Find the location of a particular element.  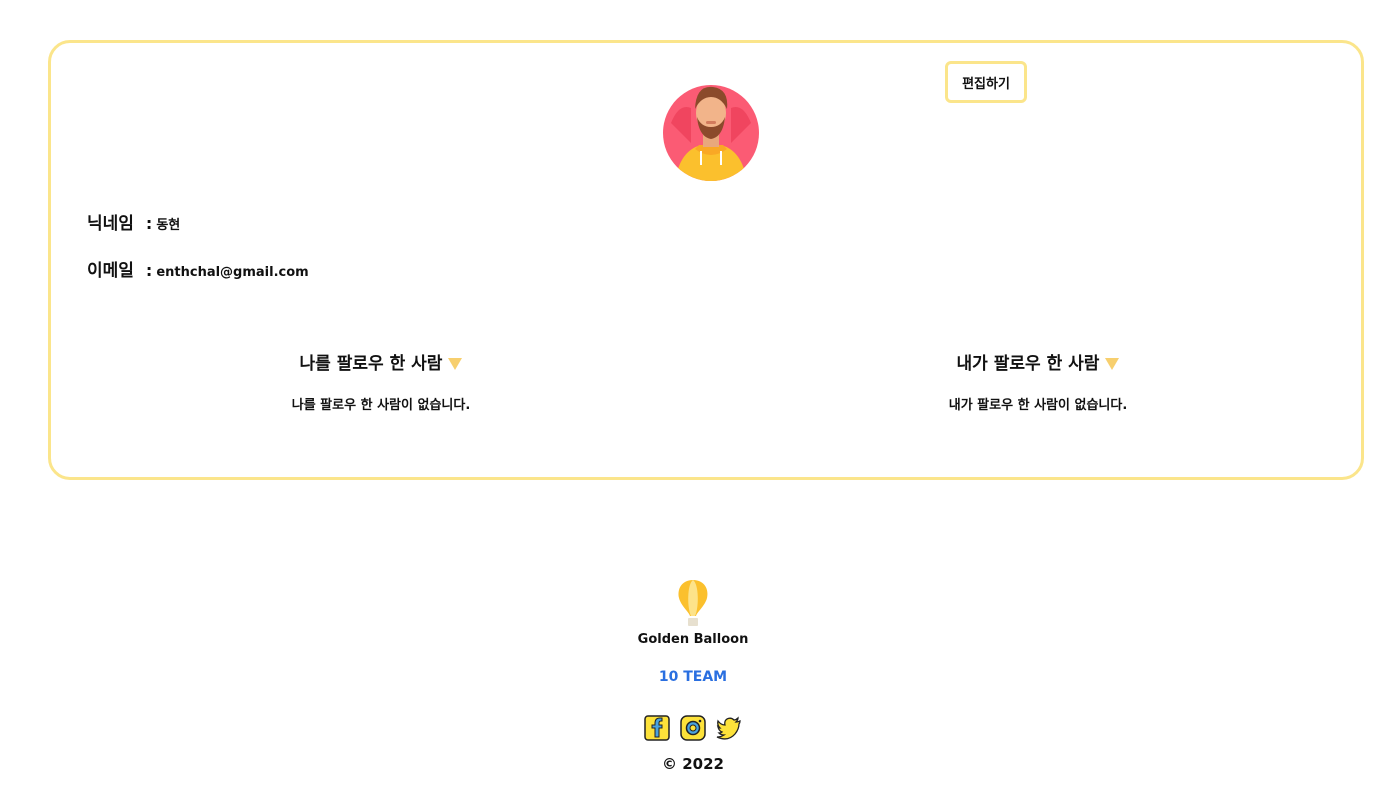

nickname-row: 닉네임 : 동현 is located at coordinates (133, 221).